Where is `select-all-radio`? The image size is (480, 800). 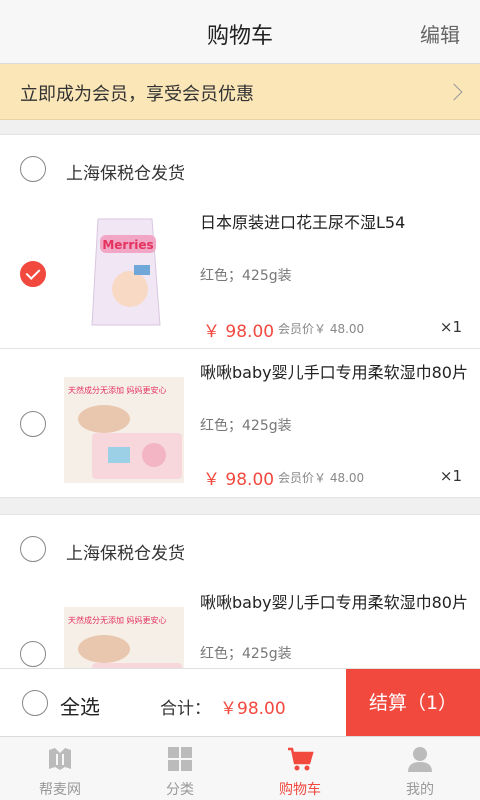 select-all-radio is located at coordinates (35, 703).